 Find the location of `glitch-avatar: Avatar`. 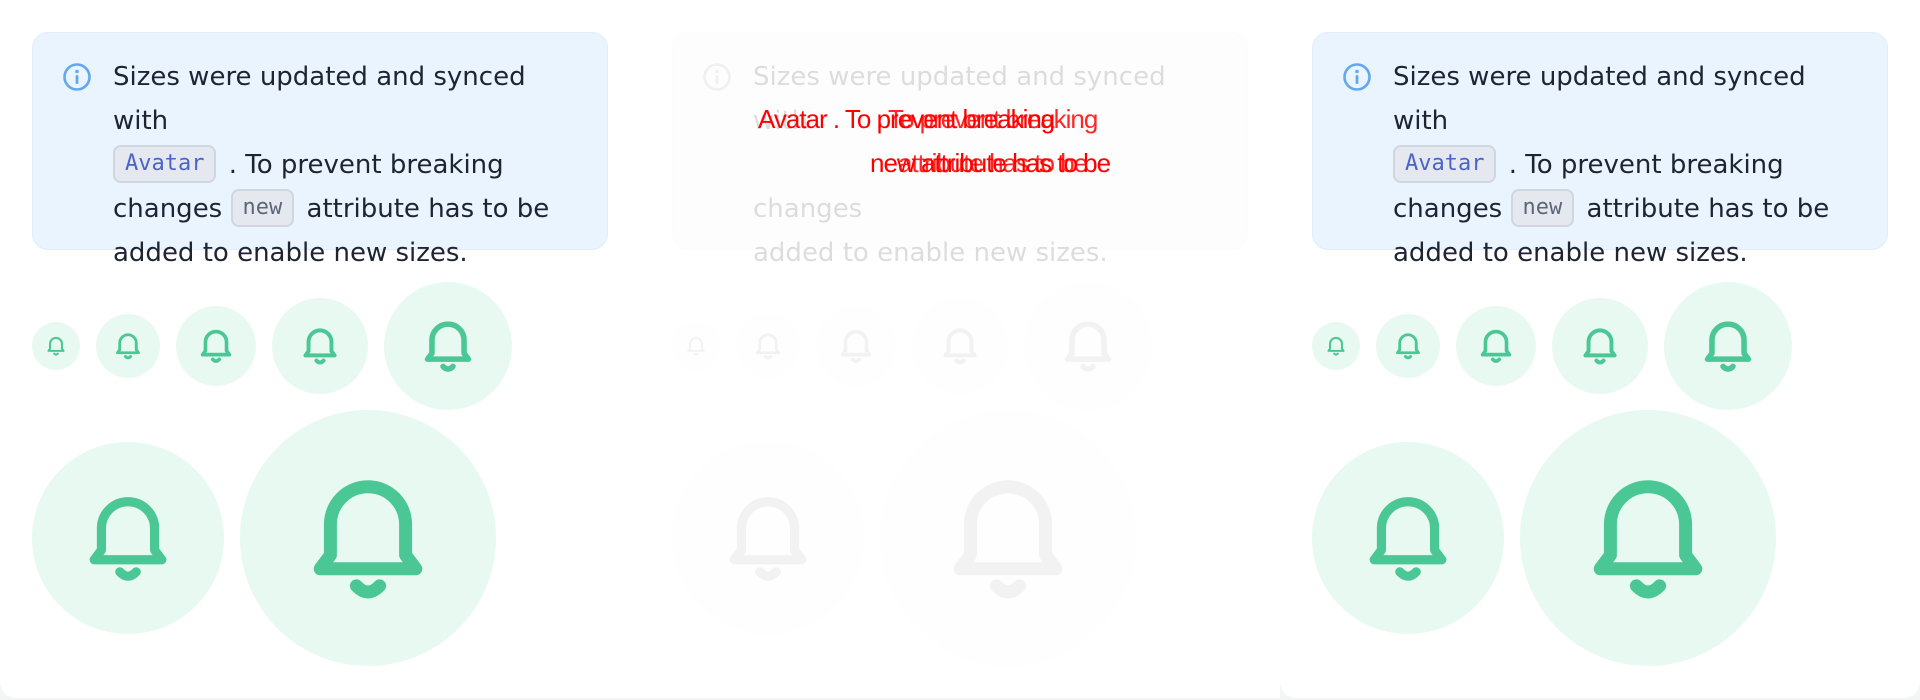

glitch-avatar: Avatar is located at coordinates (793, 119).